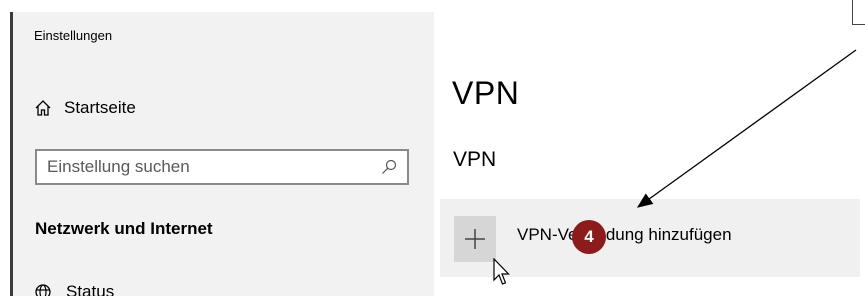 Image resolution: width=865 pixels, height=296 pixels. Describe the element at coordinates (746, 128) in the screenshot. I see `annotation-arrow` at that location.